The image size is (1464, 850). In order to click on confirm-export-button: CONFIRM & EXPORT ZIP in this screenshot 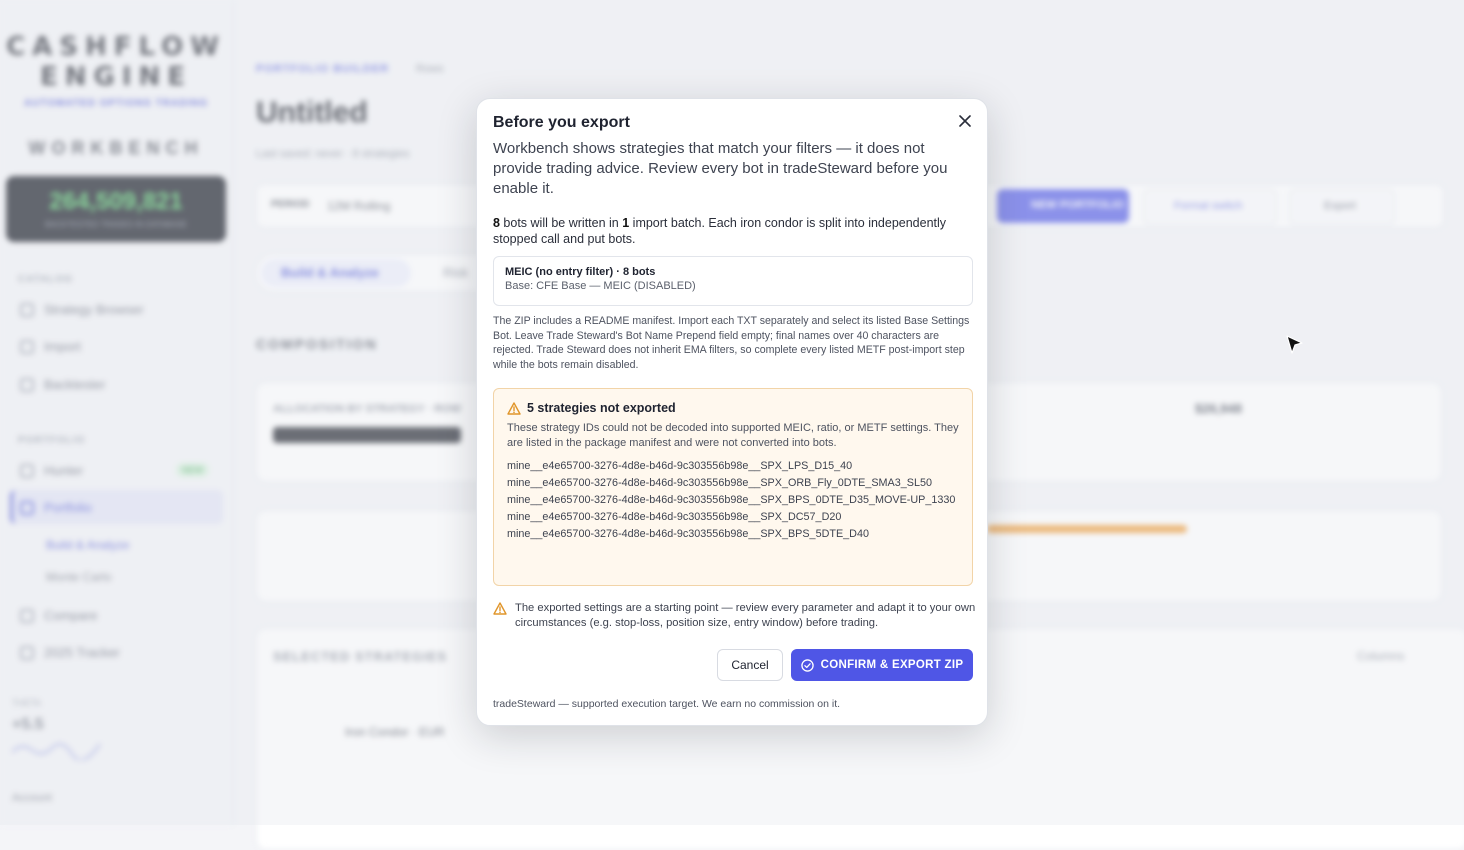, I will do `click(882, 665)`.